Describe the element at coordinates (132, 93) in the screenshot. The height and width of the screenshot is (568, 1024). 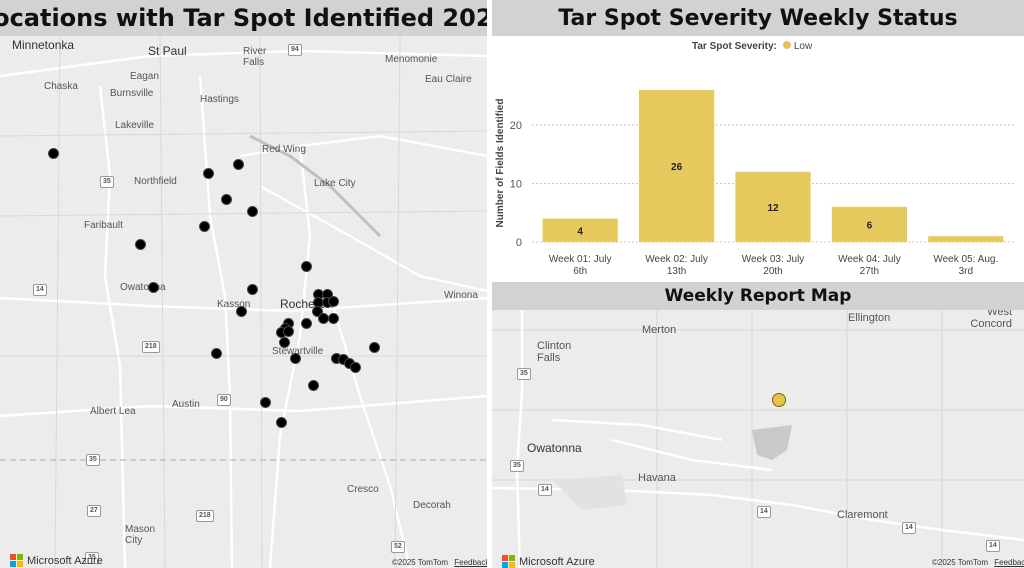
I see `place-label: Burnsville` at that location.